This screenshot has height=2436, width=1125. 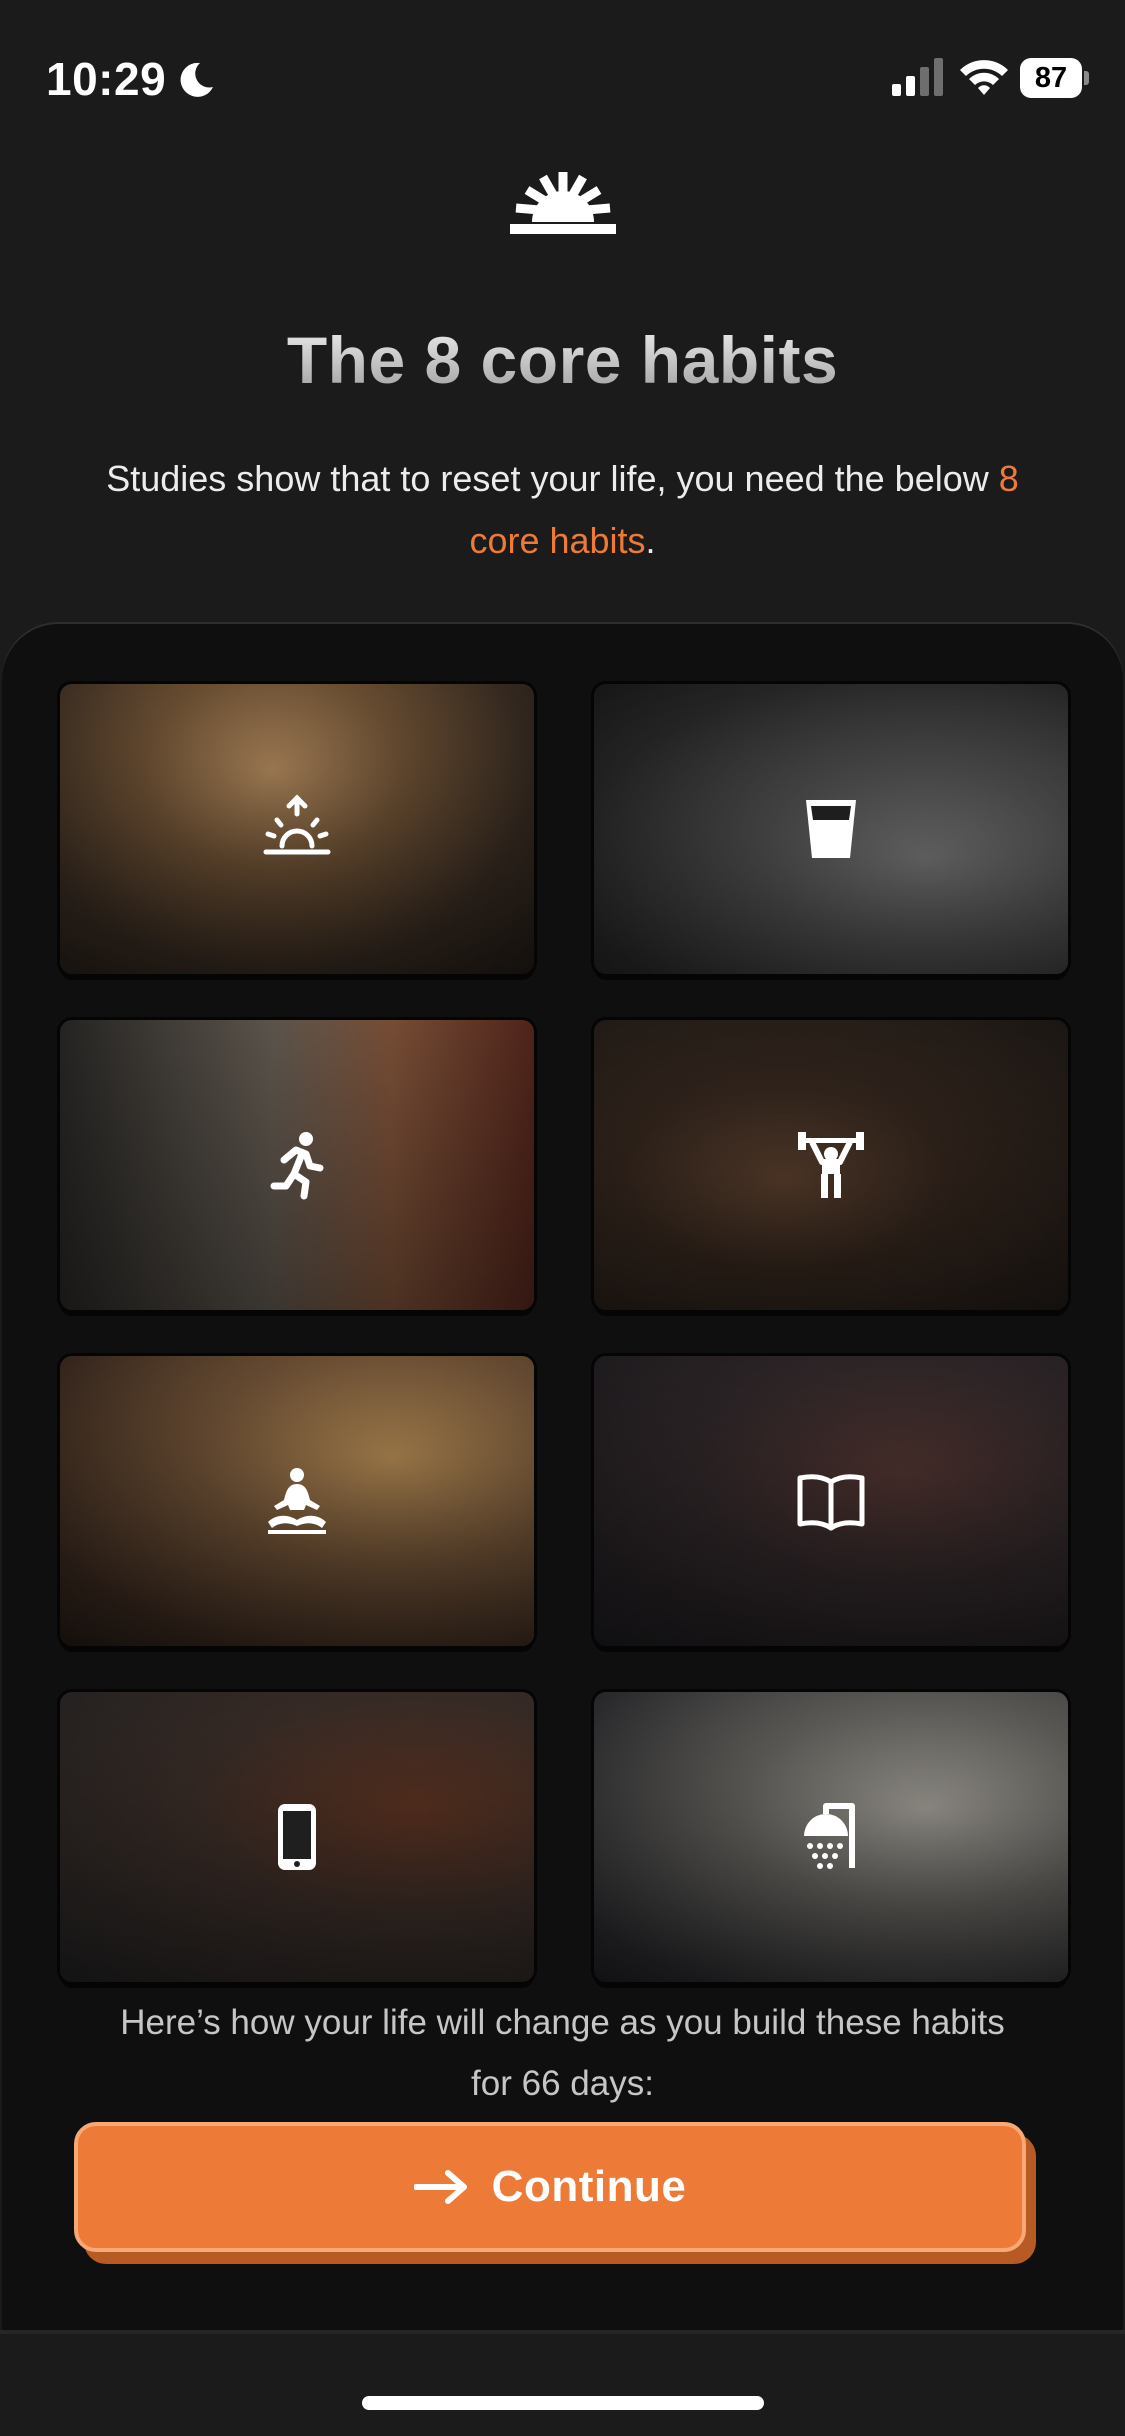 What do you see at coordinates (562, 360) in the screenshot?
I see `page-title: The 8 core habits` at bounding box center [562, 360].